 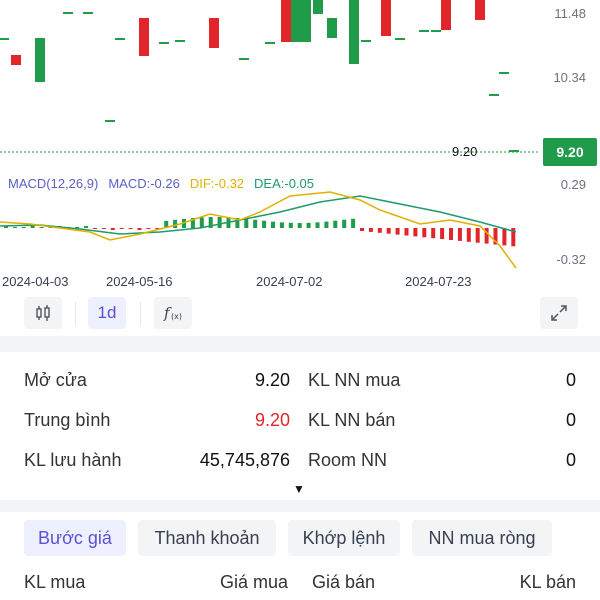 What do you see at coordinates (75, 314) in the screenshot?
I see `toolbar-separator` at bounding box center [75, 314].